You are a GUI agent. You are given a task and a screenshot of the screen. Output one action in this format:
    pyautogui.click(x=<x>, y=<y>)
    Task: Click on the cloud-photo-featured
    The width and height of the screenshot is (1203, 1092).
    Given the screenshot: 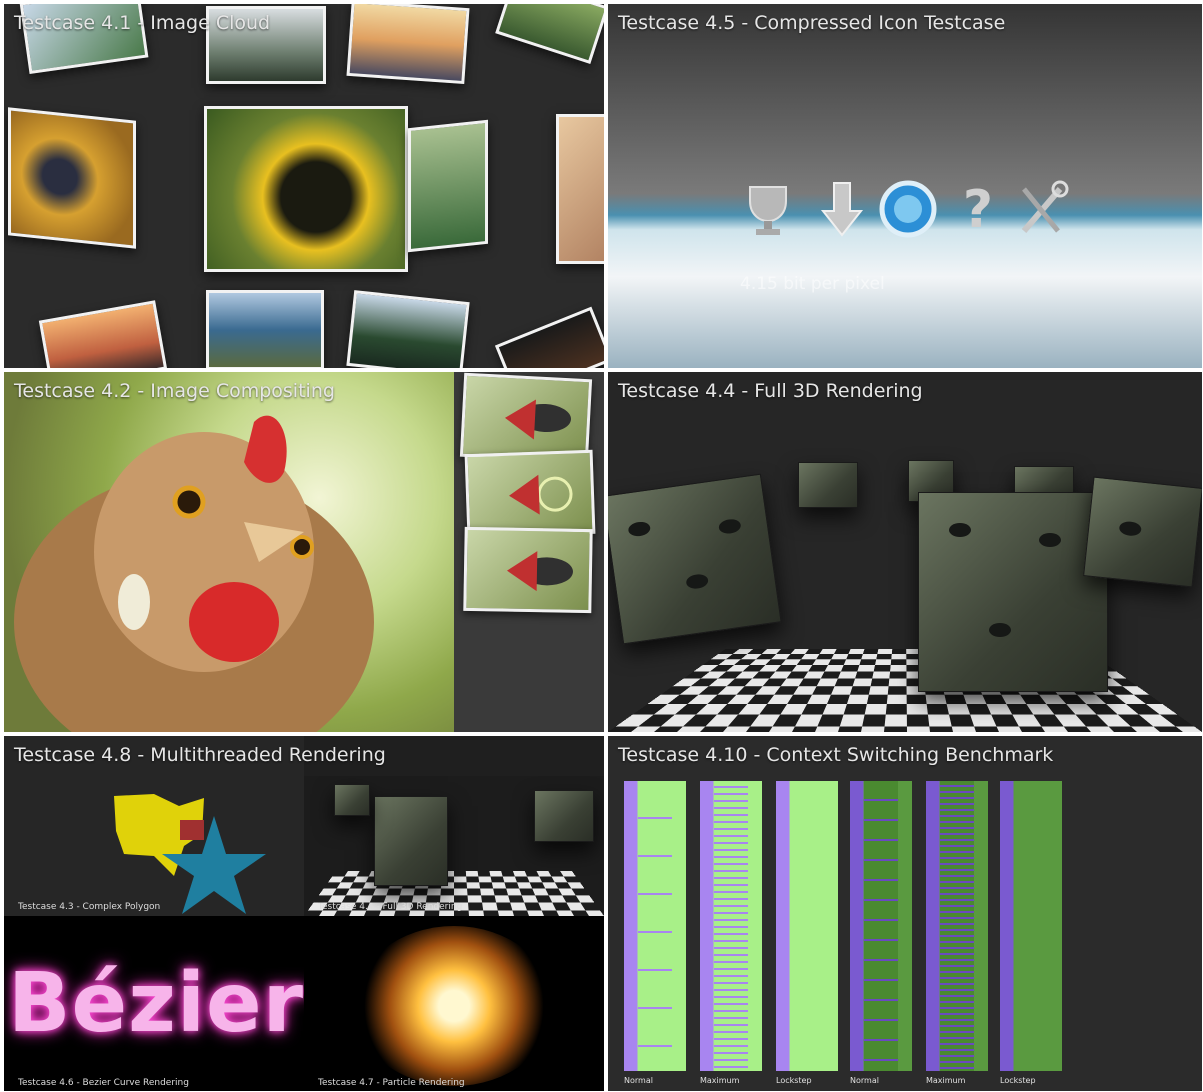 What is the action you would take?
    pyautogui.click(x=306, y=189)
    